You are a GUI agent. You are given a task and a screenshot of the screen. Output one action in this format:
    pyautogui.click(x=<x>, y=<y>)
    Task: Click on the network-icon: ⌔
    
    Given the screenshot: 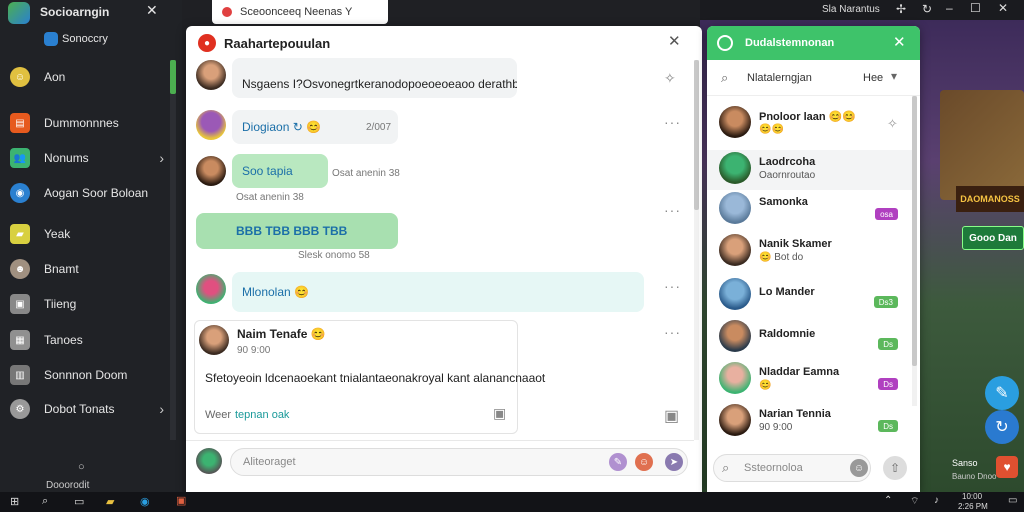 What is the action you would take?
    pyautogui.click(x=914, y=501)
    